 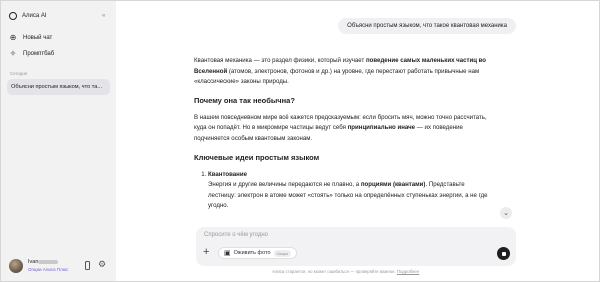 I want to click on sparkle-icon: ✧, so click(x=13, y=53).